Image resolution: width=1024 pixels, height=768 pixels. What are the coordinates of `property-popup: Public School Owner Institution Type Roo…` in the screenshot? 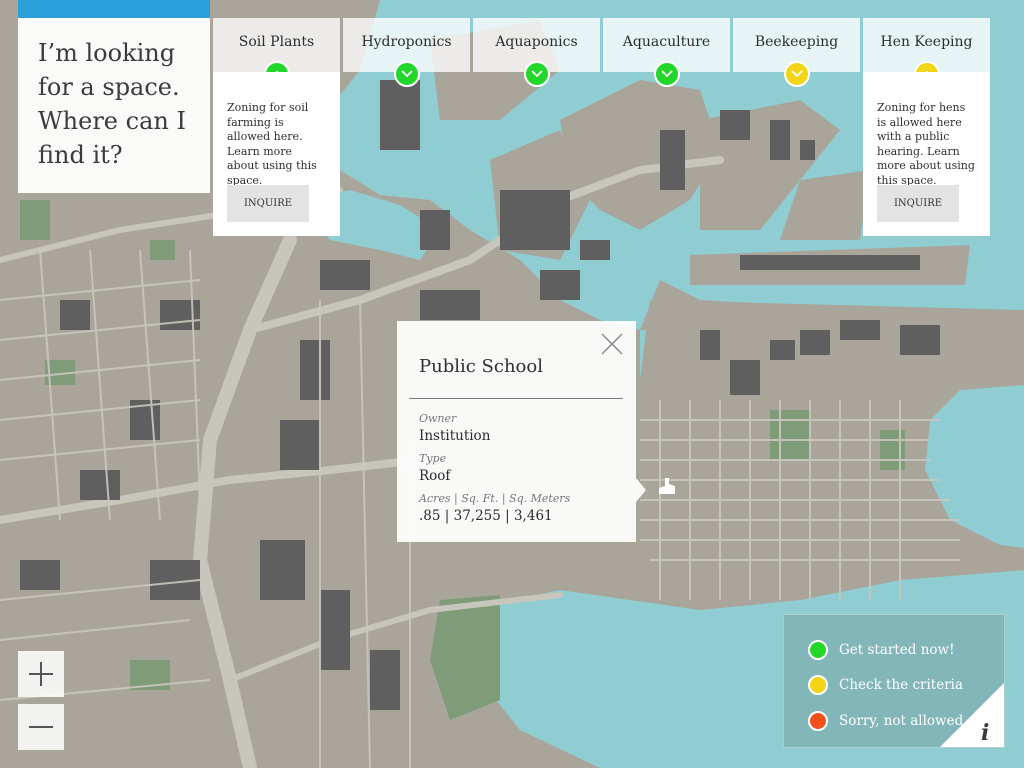 It's located at (521, 431).